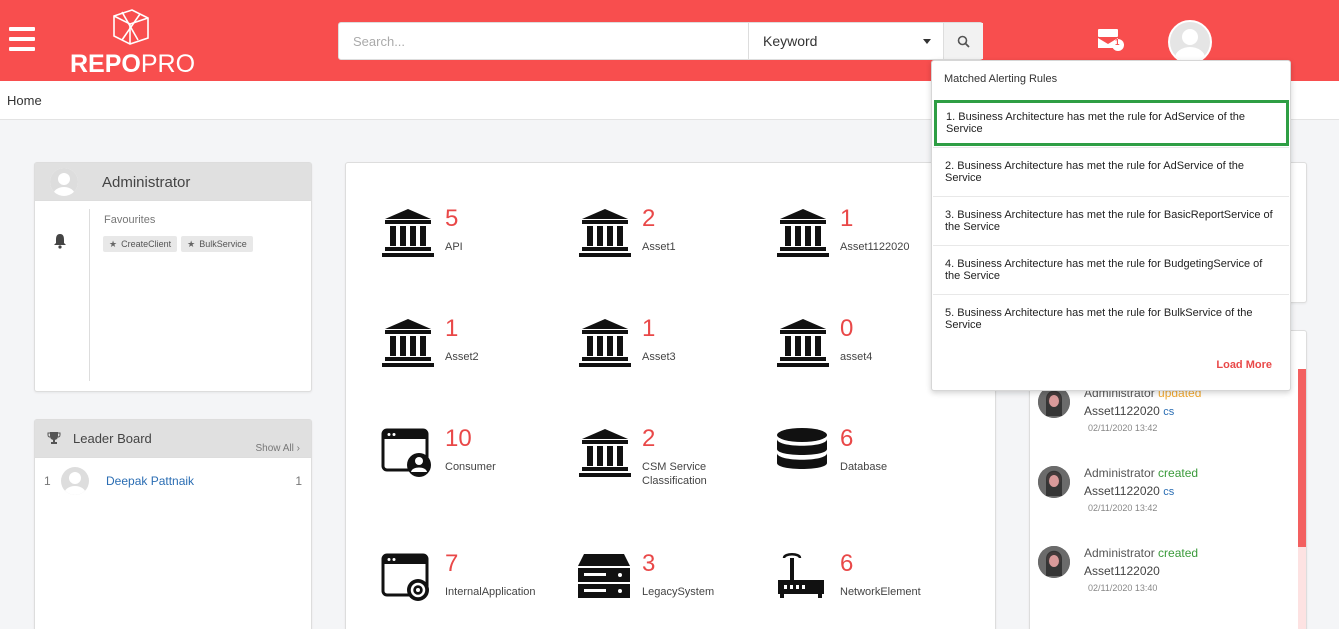 The height and width of the screenshot is (629, 1339). I want to click on load-more-link: Load More, so click(1244, 365).